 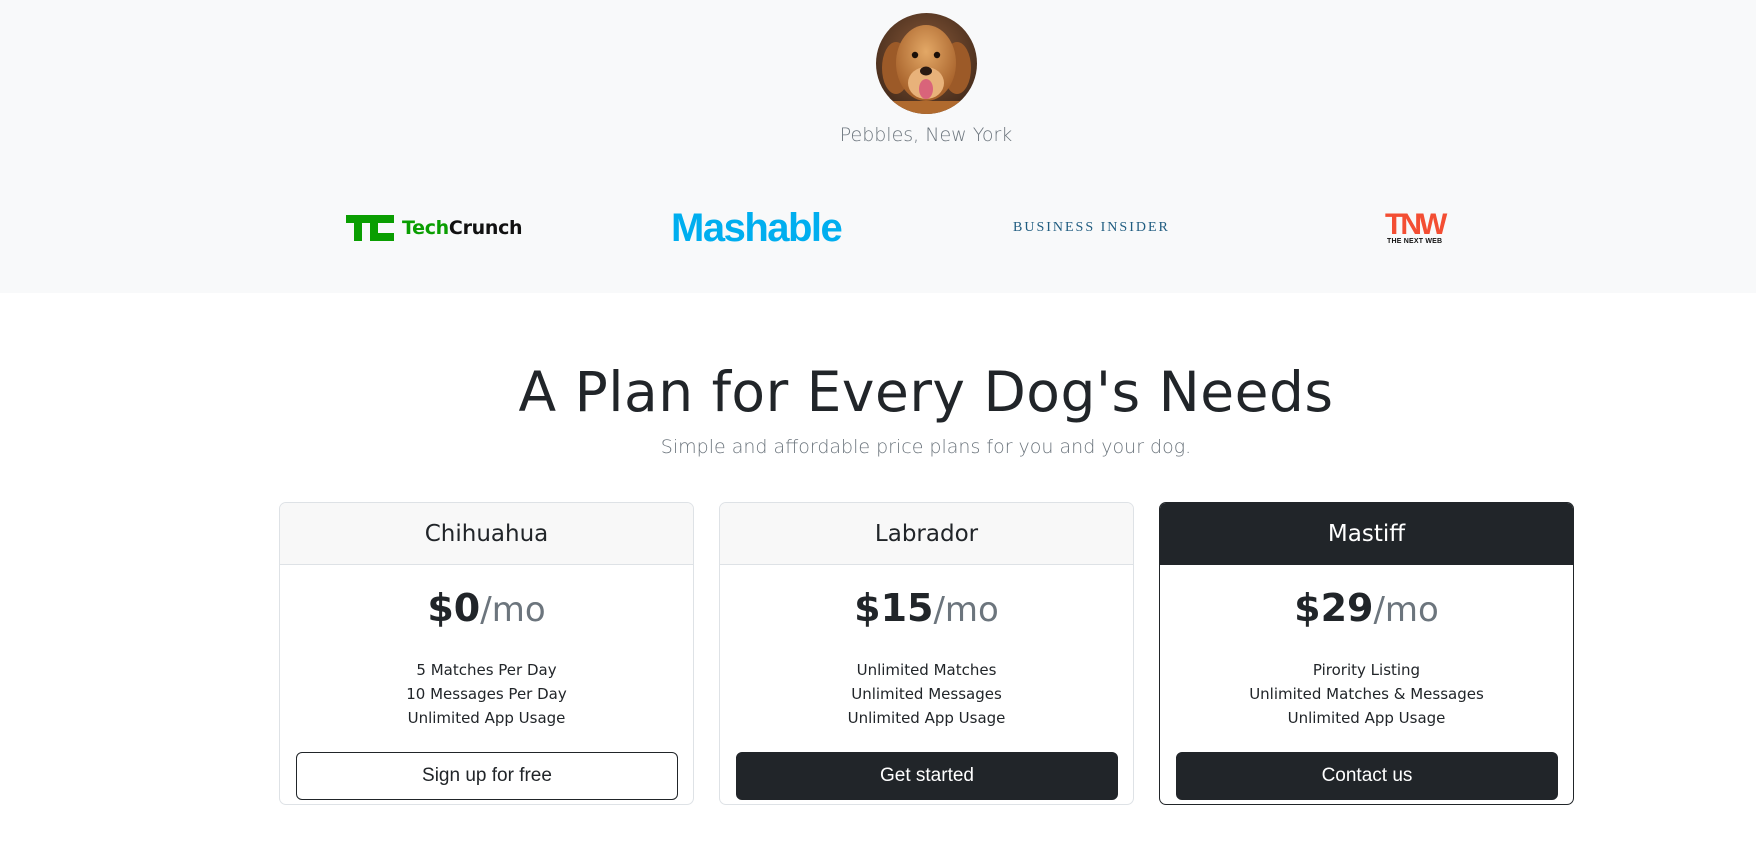 What do you see at coordinates (425, 228) in the screenshot?
I see `techcrunch-wordmark-tech: Tech` at bounding box center [425, 228].